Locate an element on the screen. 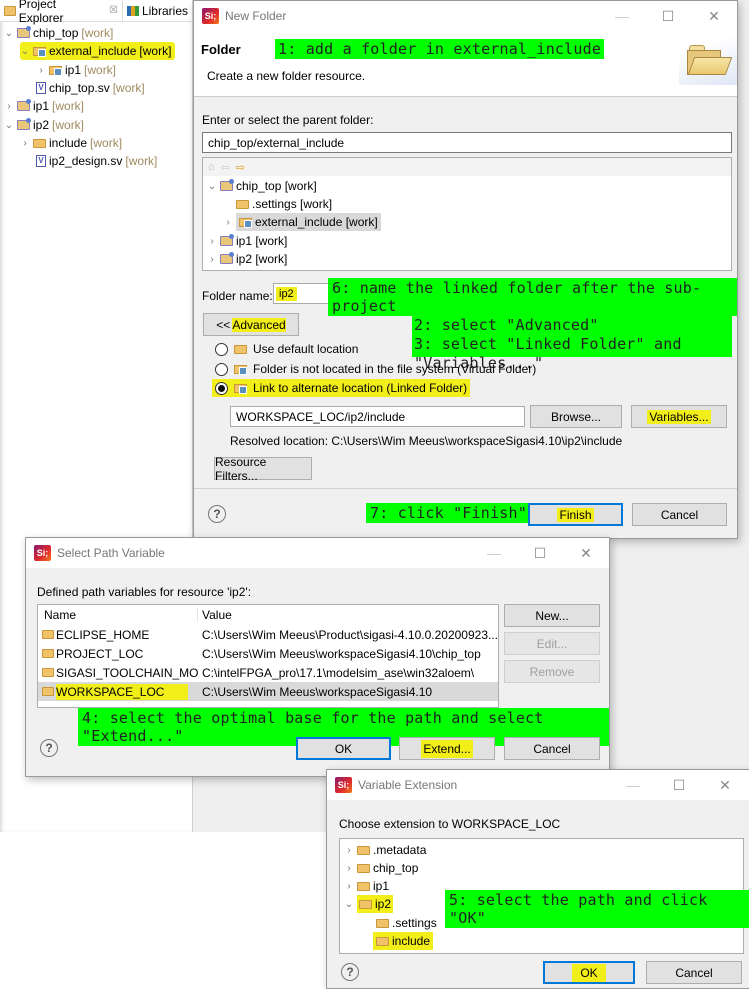 This screenshot has width=749, height=989. folder-icon is located at coordinates (363, 850).